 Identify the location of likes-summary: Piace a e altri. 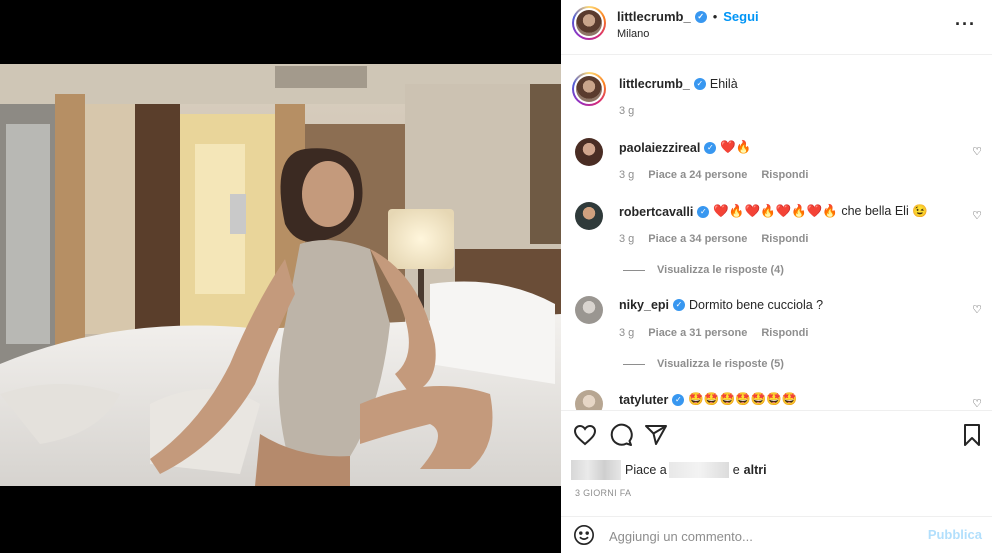
(669, 470).